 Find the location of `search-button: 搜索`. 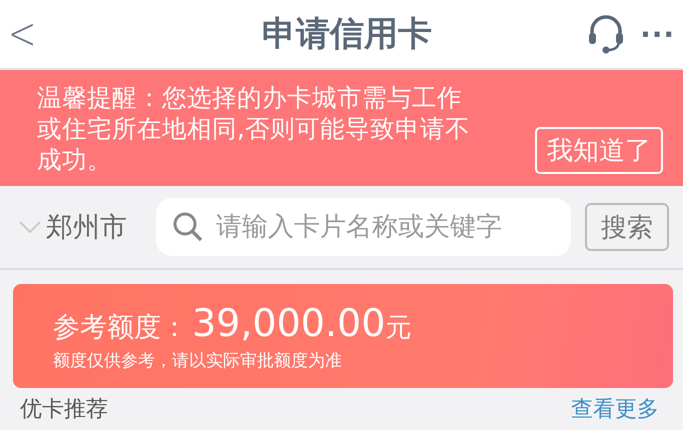

search-button: 搜索 is located at coordinates (627, 227).